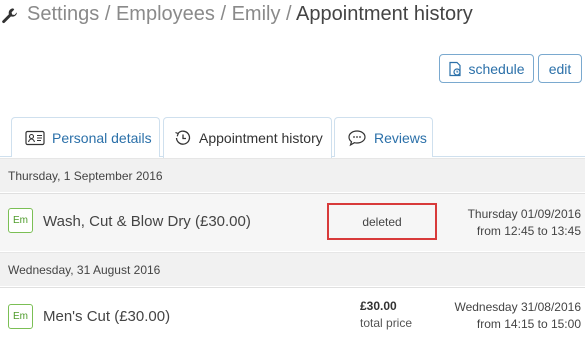 This screenshot has height=340, width=585. What do you see at coordinates (357, 137) in the screenshot?
I see `speech-bubble-icon` at bounding box center [357, 137].